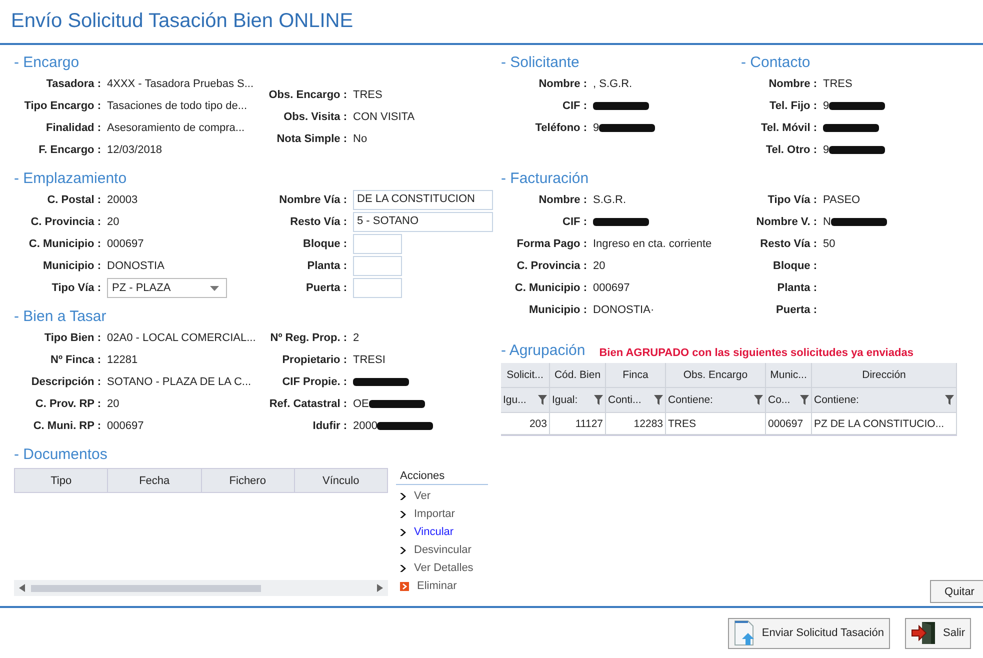  I want to click on input-field: DE LA CONSTITUCION, so click(423, 200).